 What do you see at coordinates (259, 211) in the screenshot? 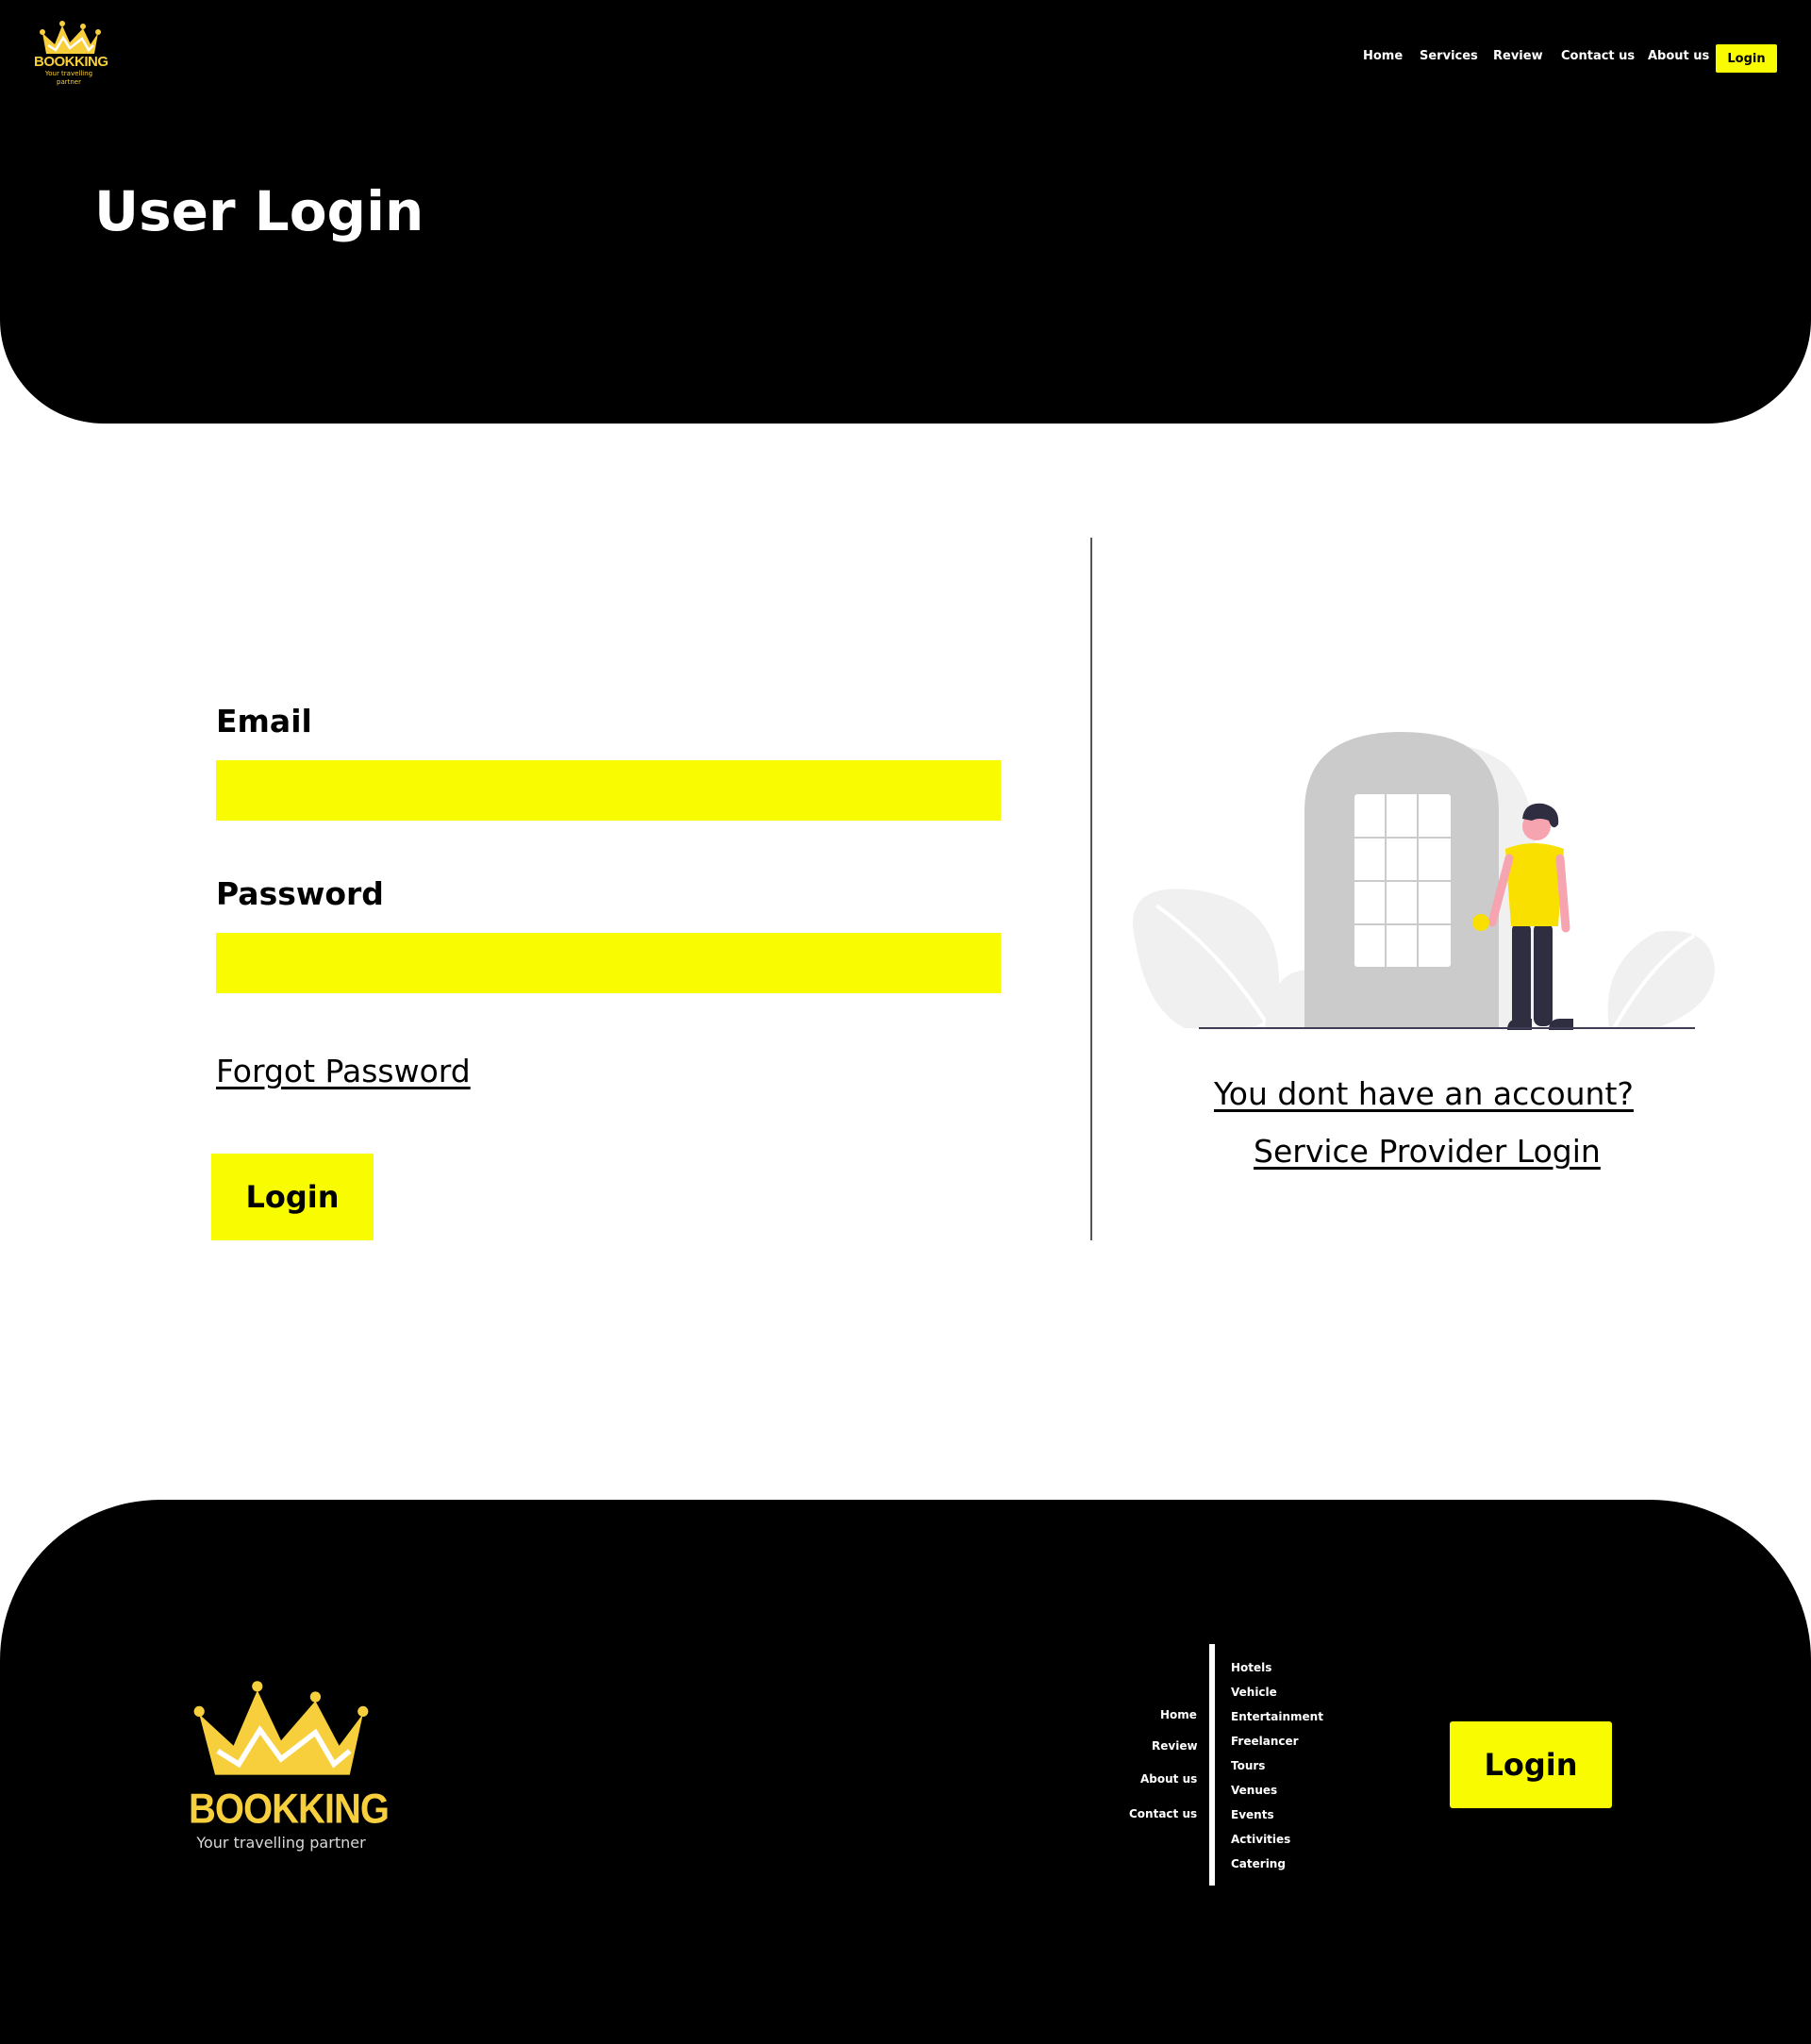
I see `page-title: User Login` at bounding box center [259, 211].